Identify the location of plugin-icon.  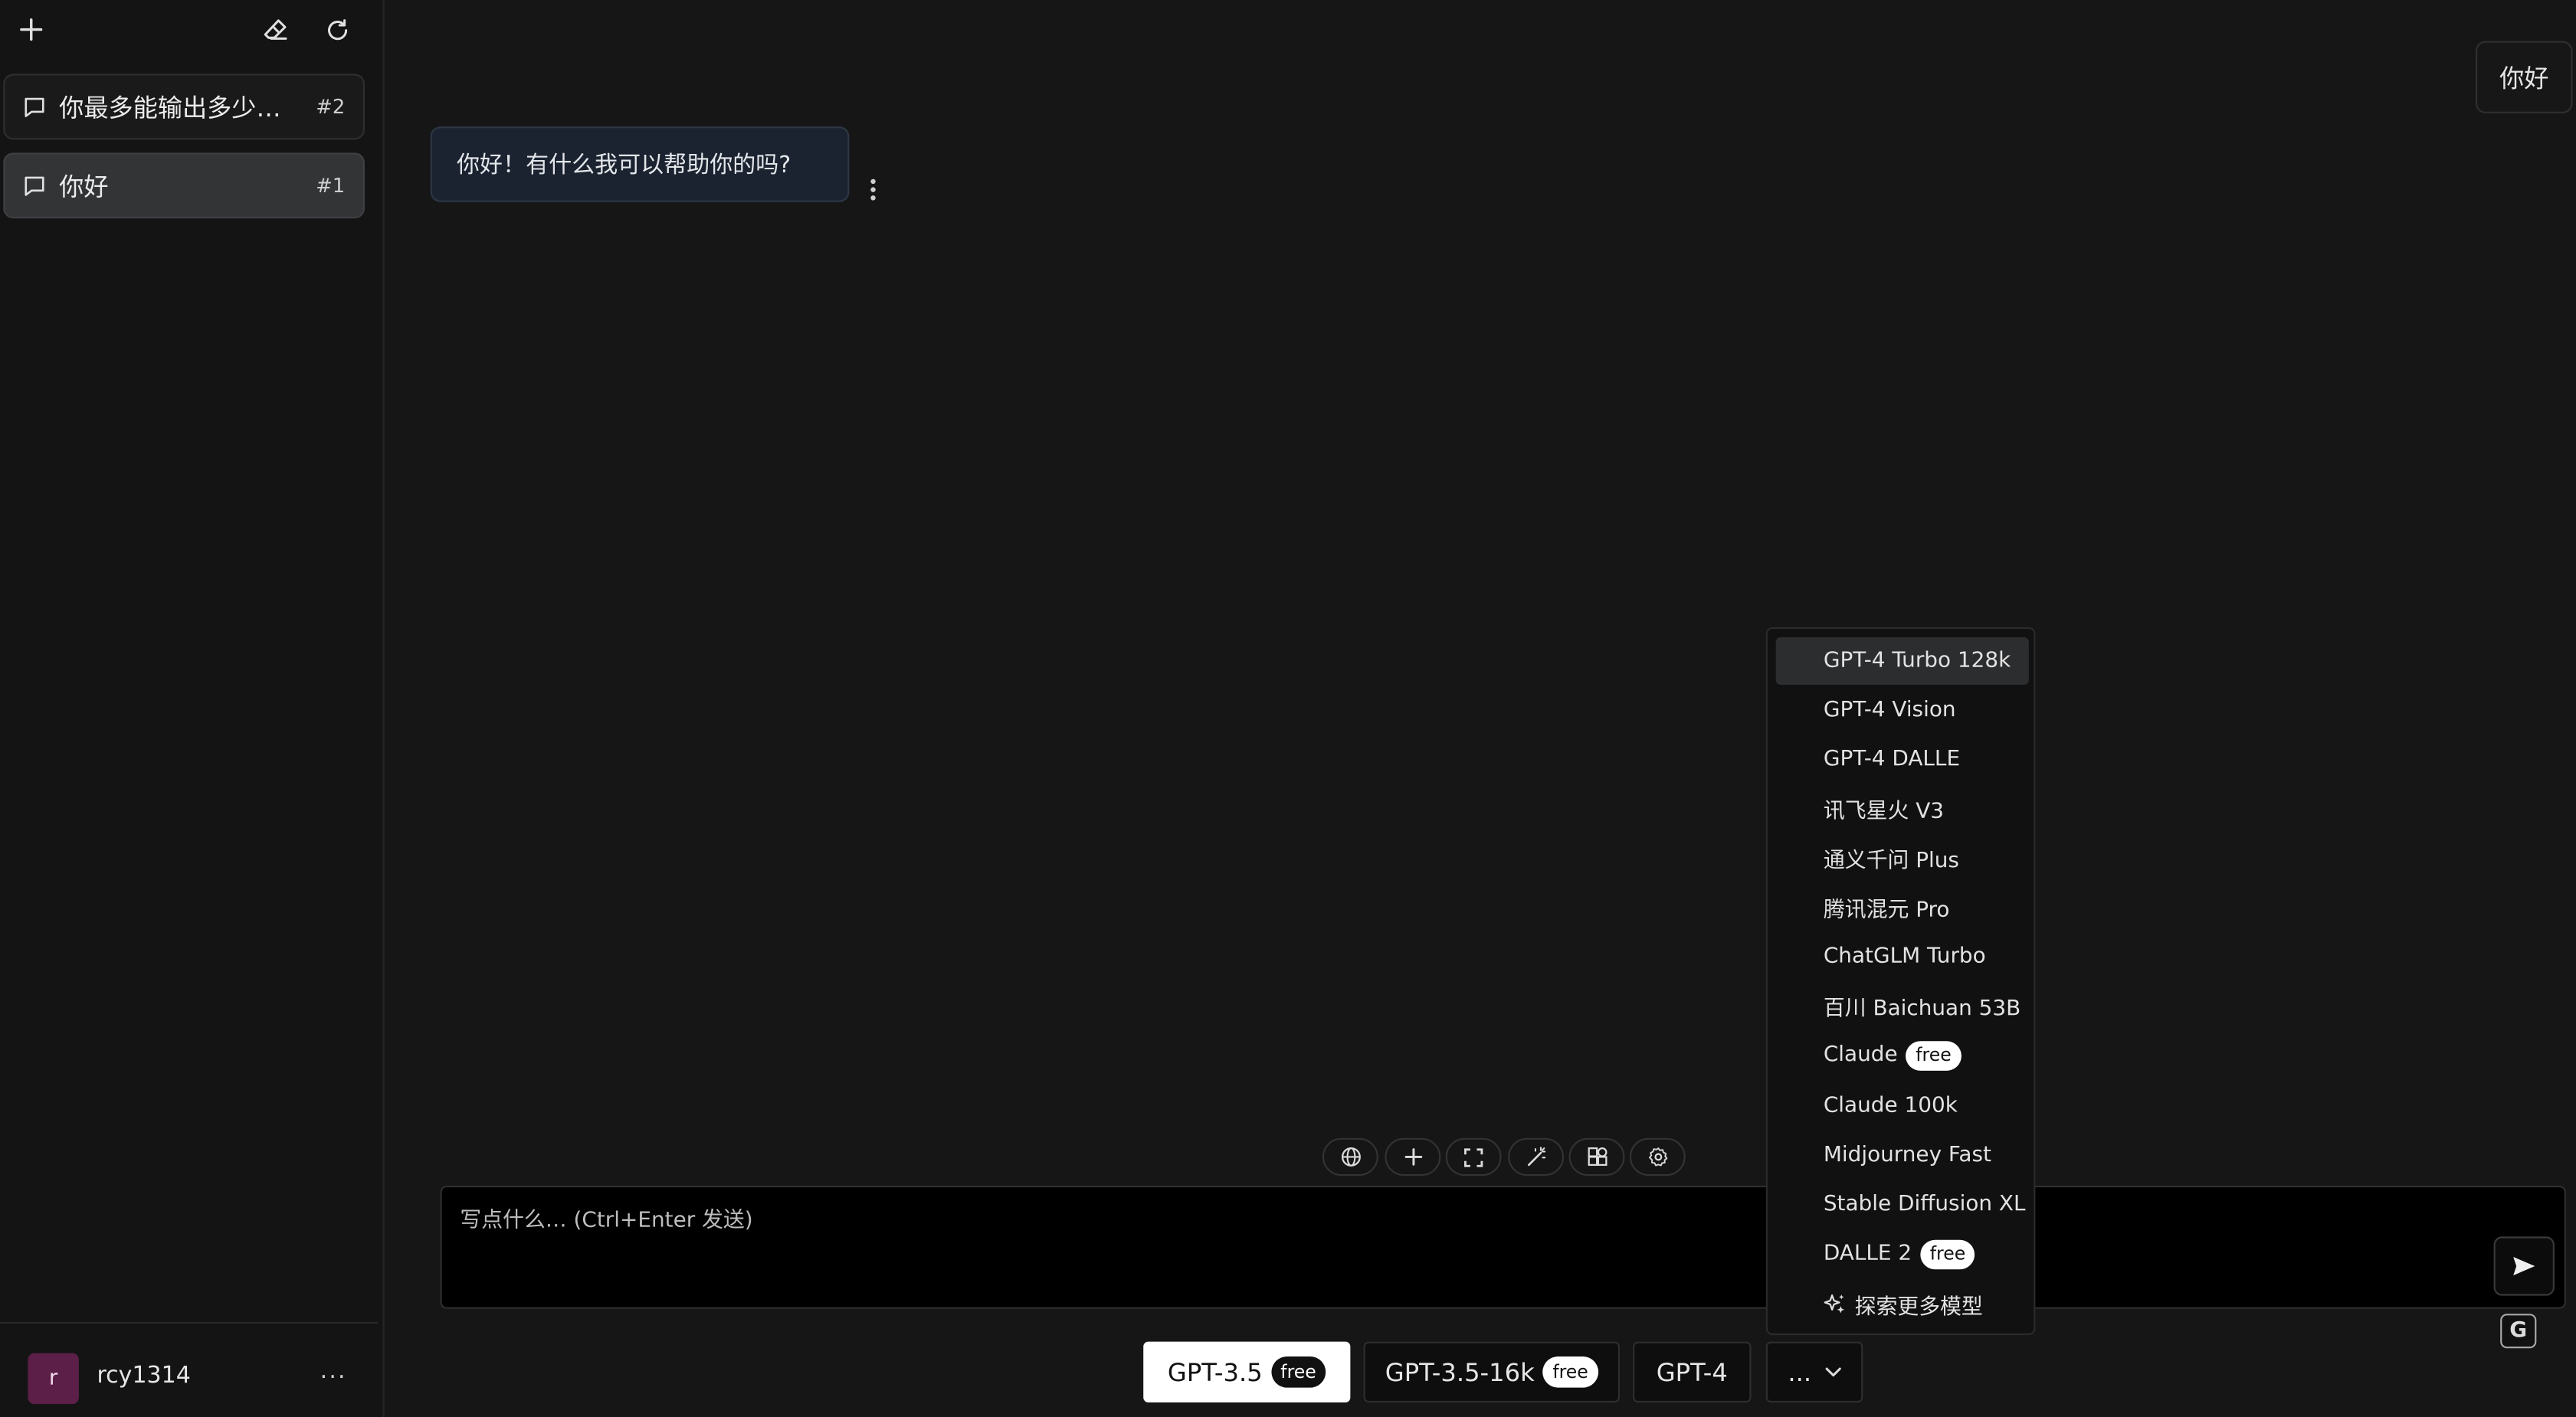
(1597, 1156).